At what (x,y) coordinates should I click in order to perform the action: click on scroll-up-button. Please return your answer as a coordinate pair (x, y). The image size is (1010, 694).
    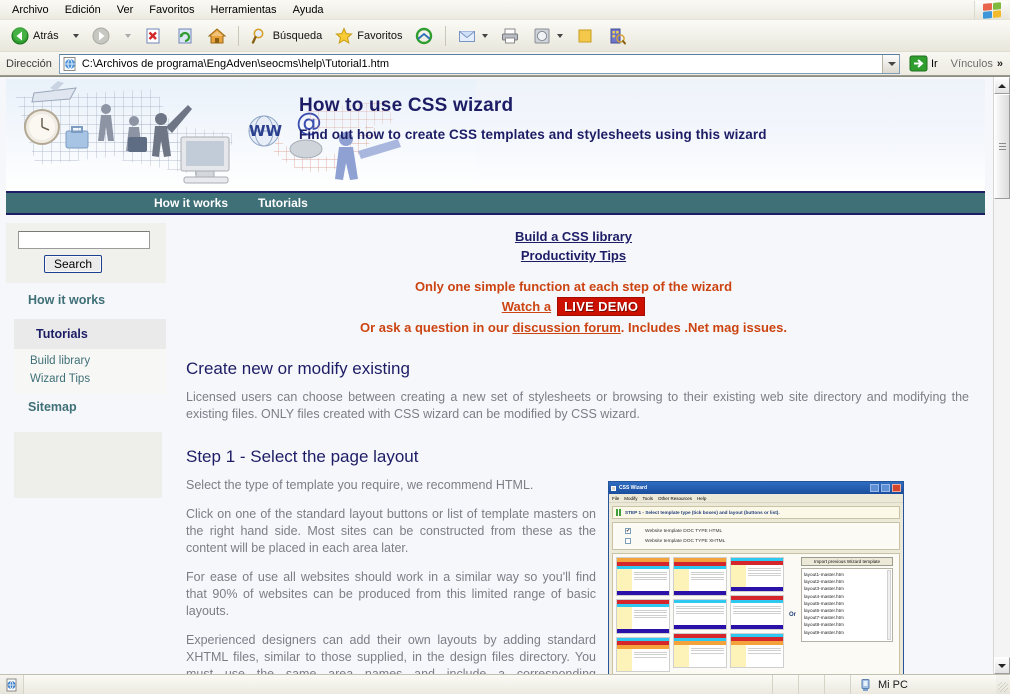
    Looking at the image, I should click on (1002, 85).